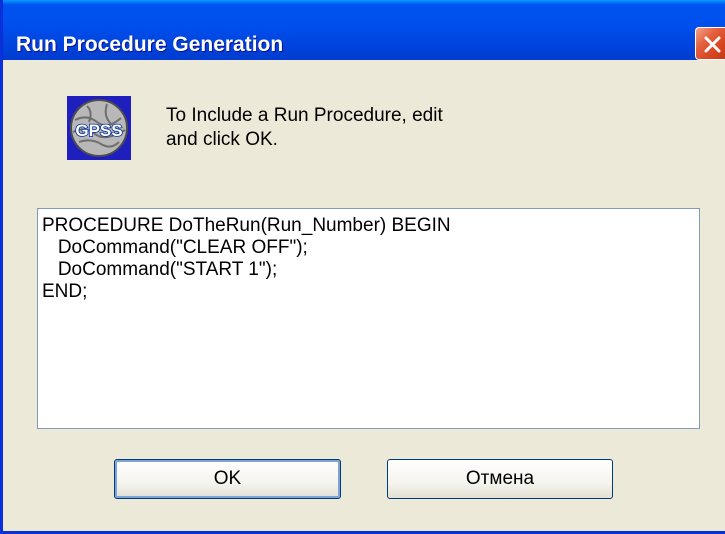  I want to click on gpss-globe-icon: GPSS, so click(99, 128).